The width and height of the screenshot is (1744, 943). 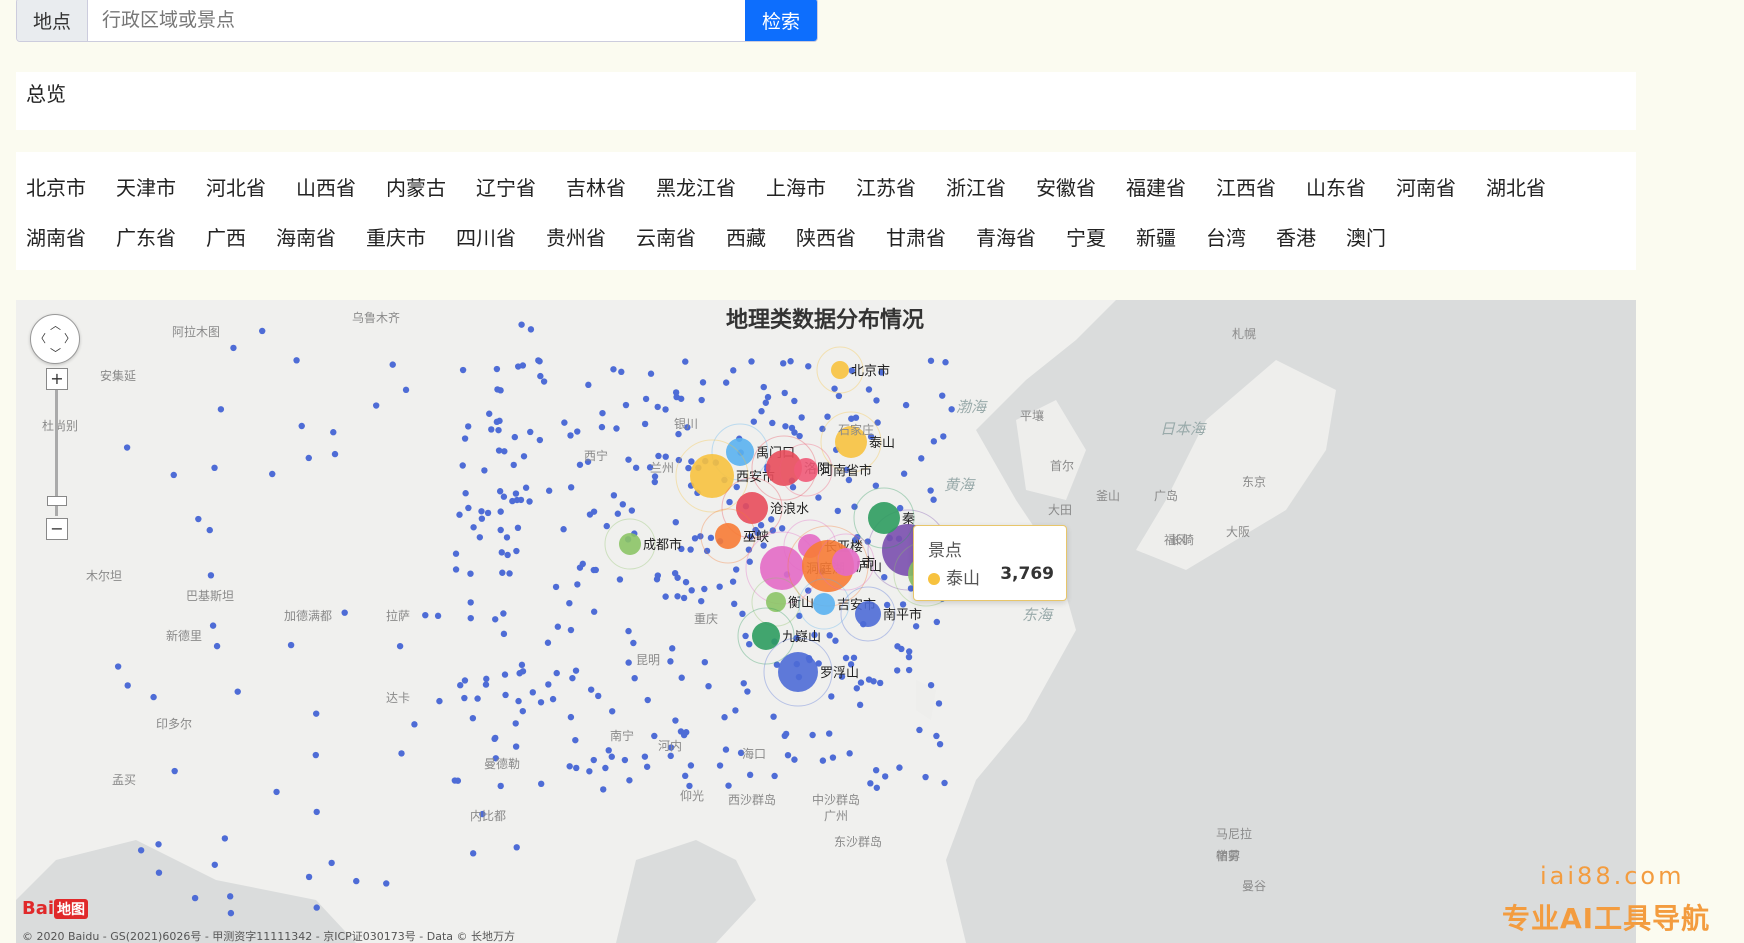 I want to click on province-link: 四川省, so click(x=486, y=236).